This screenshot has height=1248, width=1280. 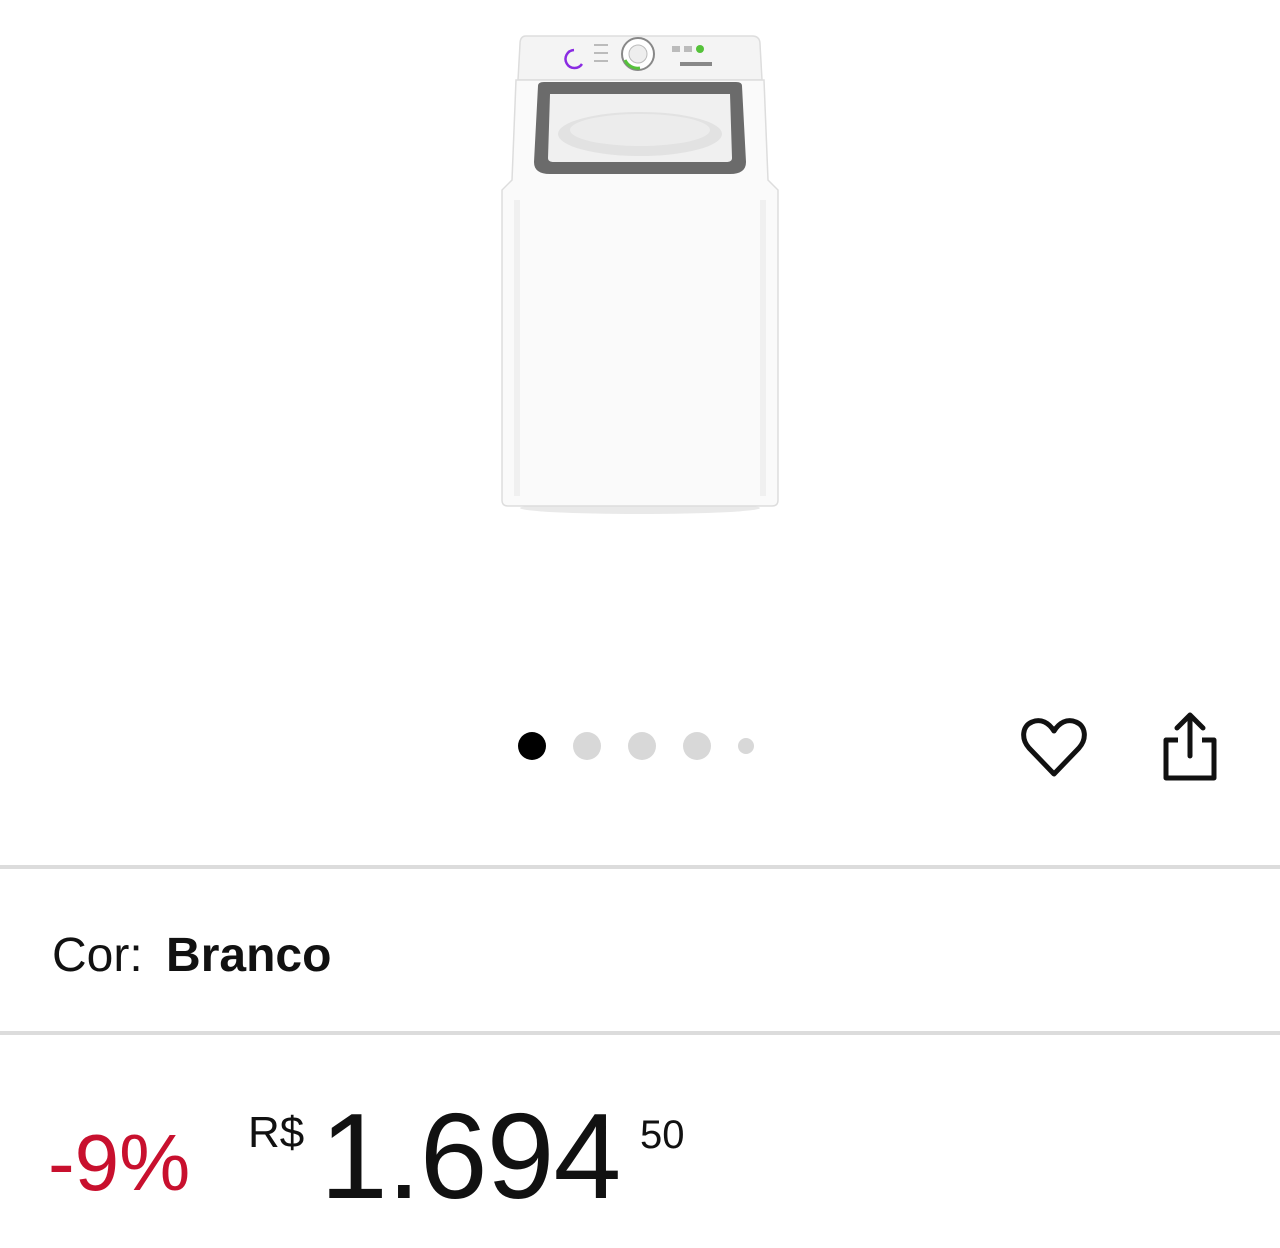 What do you see at coordinates (640, 275) in the screenshot?
I see `product-image` at bounding box center [640, 275].